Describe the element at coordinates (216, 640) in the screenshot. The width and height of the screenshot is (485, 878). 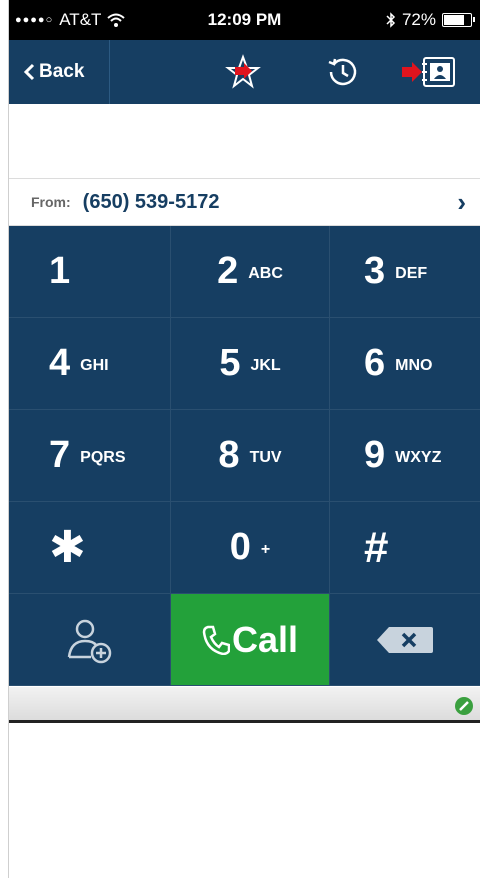
I see `phone-icon` at that location.